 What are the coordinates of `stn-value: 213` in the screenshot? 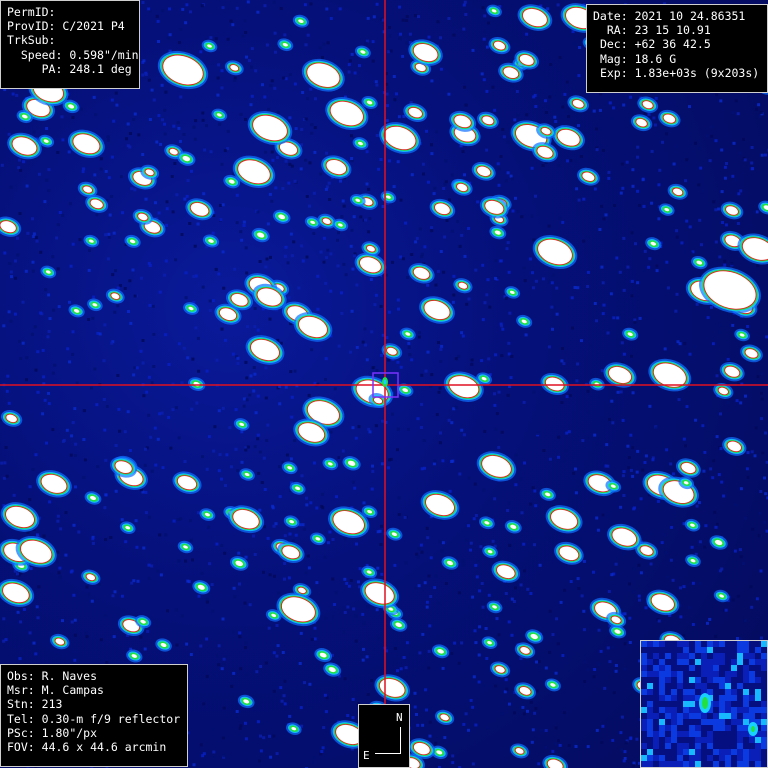 It's located at (52, 704).